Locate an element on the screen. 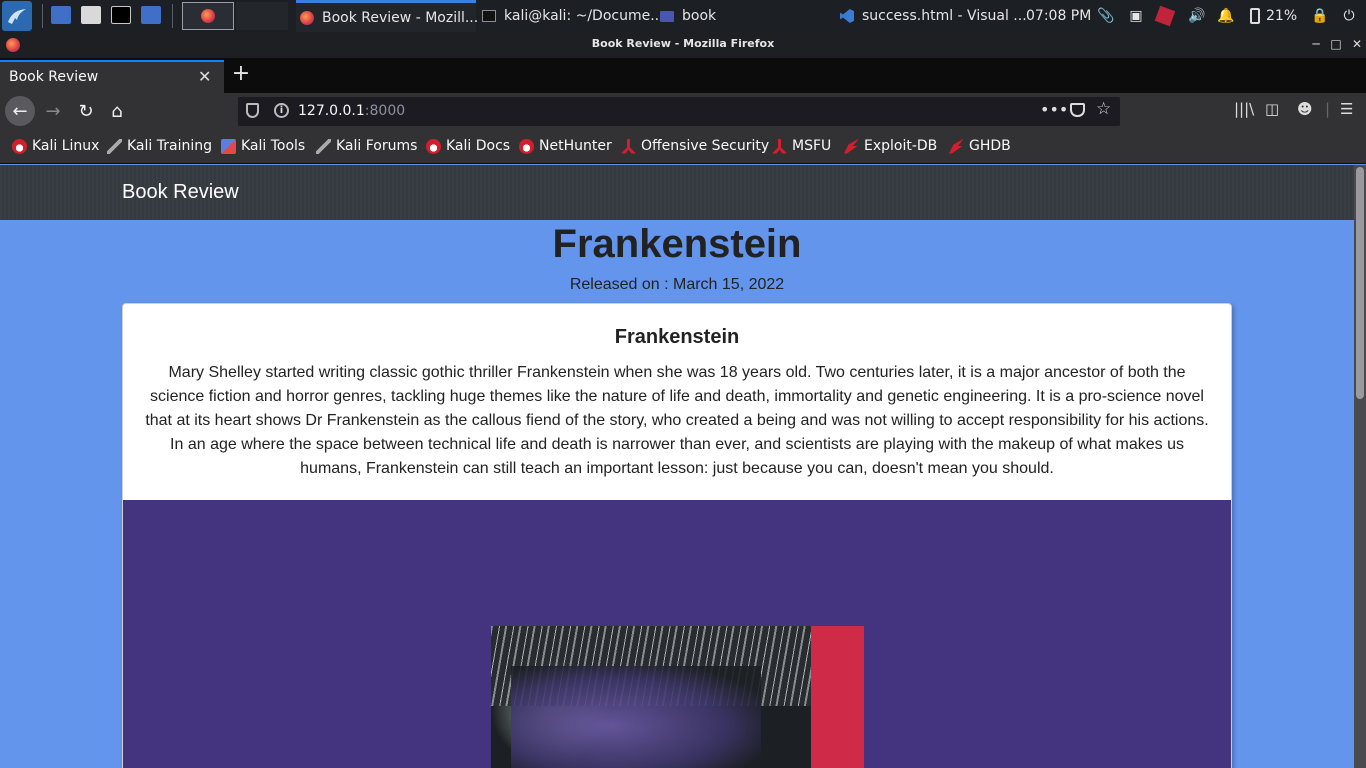  vscode-icon is located at coordinates (847, 16).